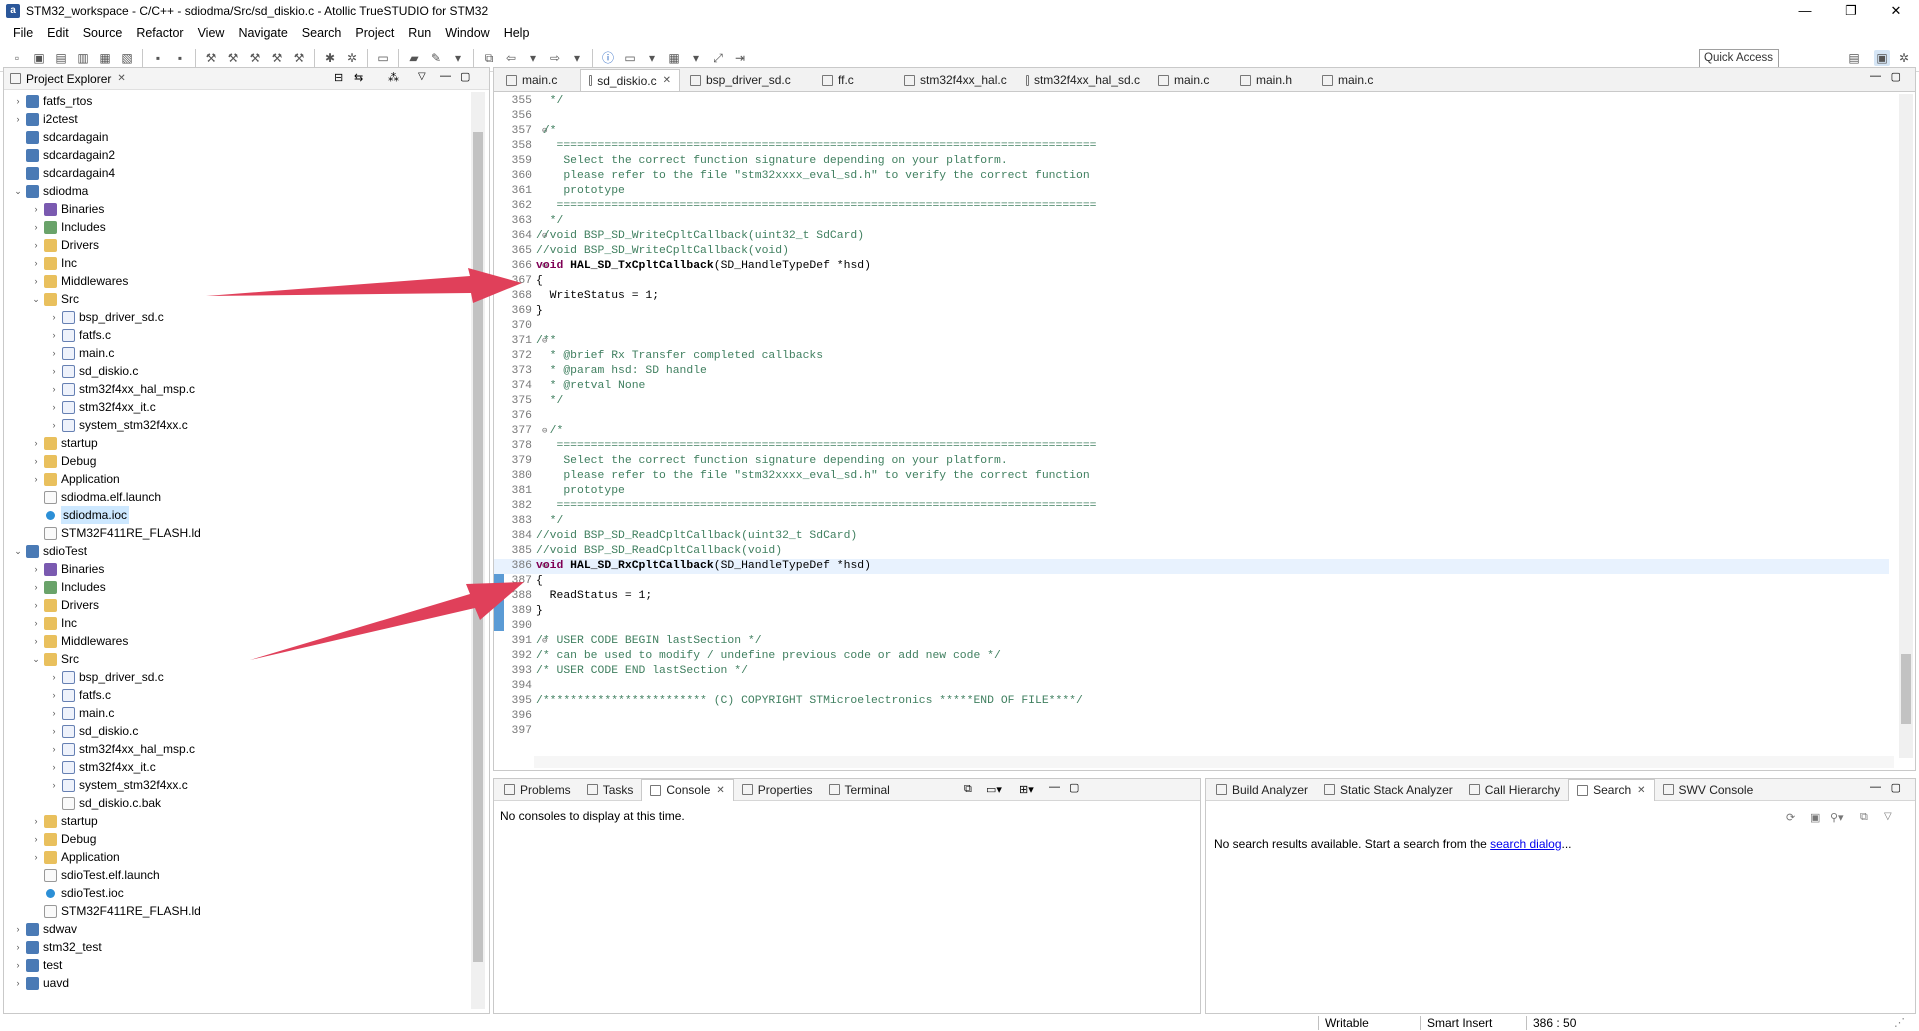 The height and width of the screenshot is (1031, 1919). Describe the element at coordinates (277, 58) in the screenshot. I see `clean-icon: ⚒` at that location.